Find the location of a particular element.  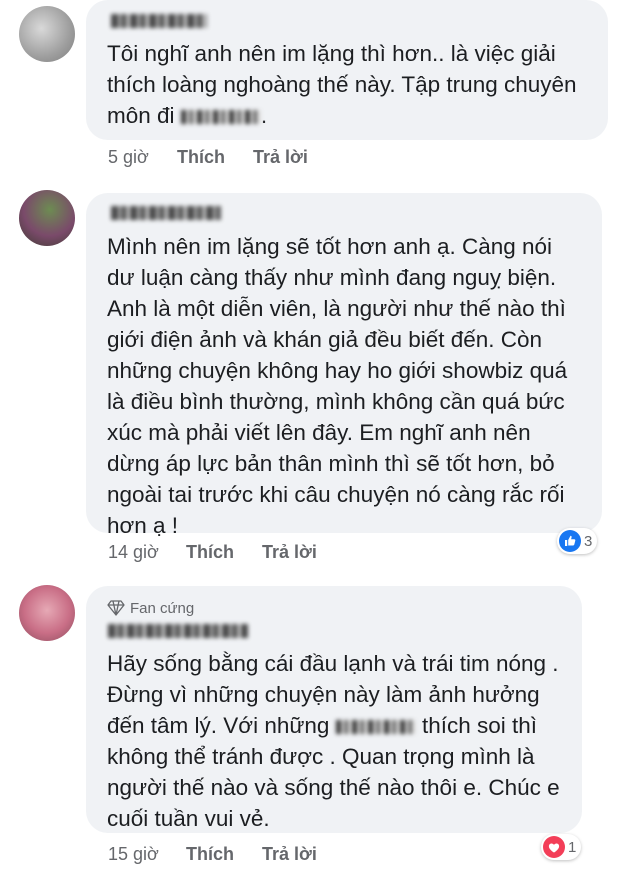

reaction-count: 3 is located at coordinates (588, 541).